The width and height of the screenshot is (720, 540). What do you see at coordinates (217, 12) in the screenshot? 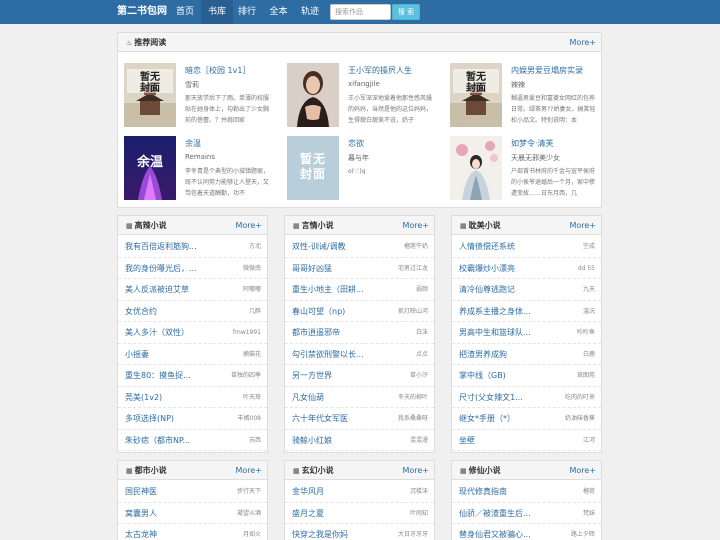
I see `nav-library: 书库` at bounding box center [217, 12].